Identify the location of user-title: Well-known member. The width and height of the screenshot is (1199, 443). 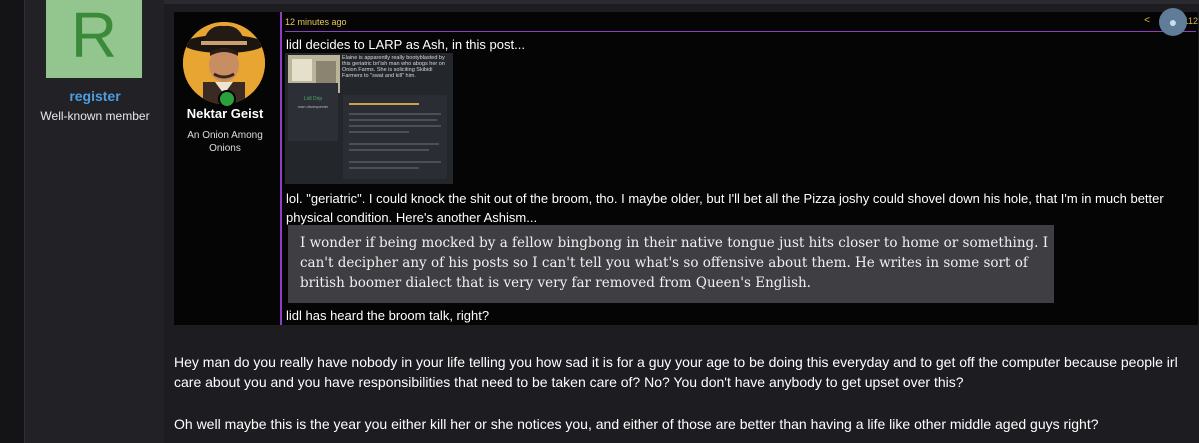
(95, 116).